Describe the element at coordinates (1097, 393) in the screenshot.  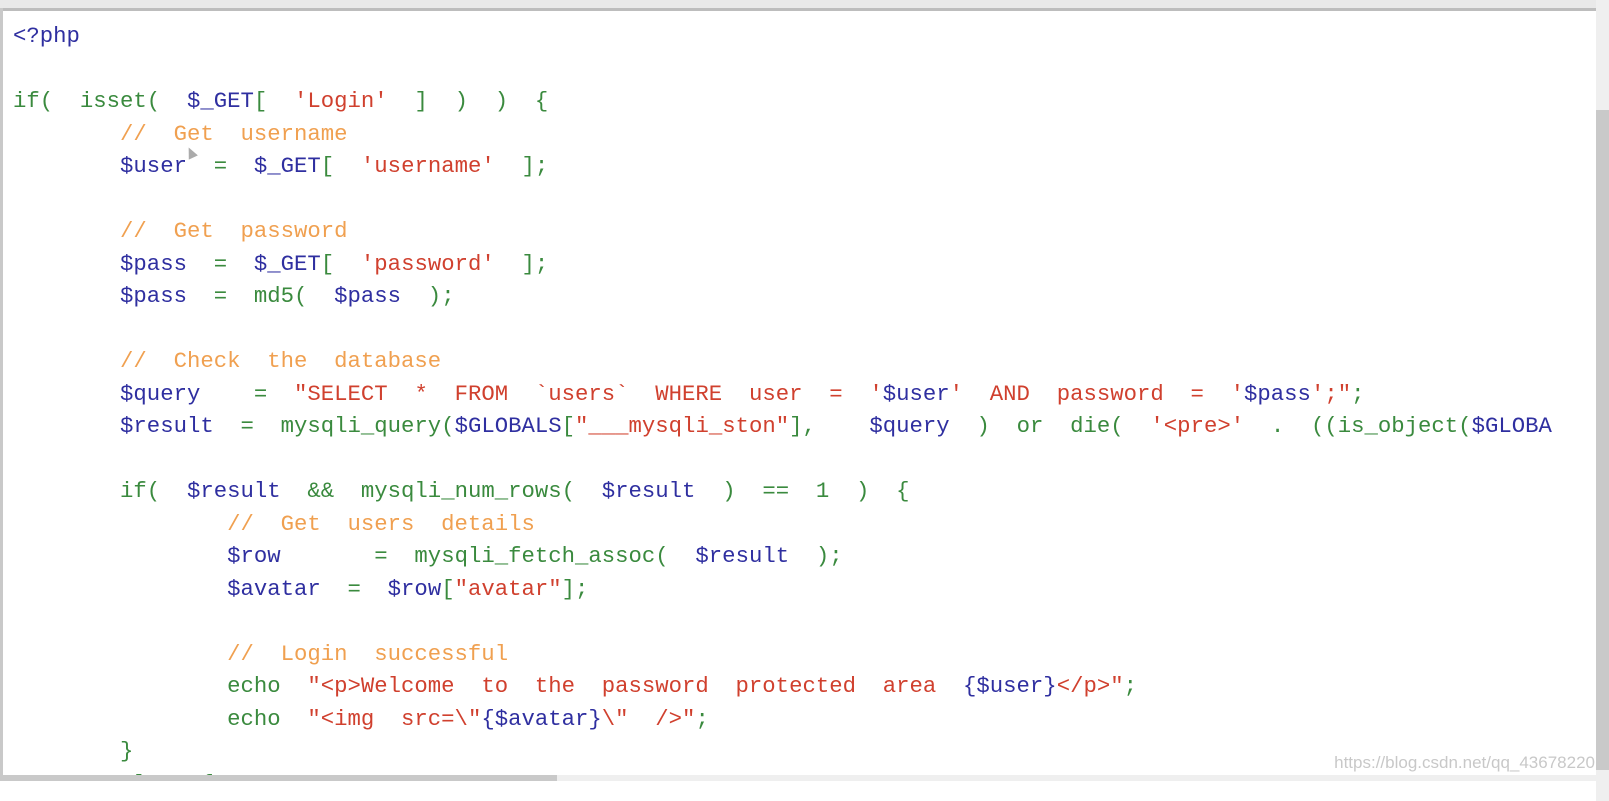
I see `code-token: ' AND password = '` at that location.